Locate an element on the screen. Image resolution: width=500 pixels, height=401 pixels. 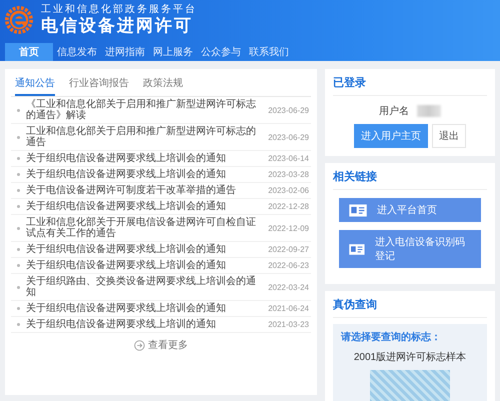
logout-button: 退出 is located at coordinates (449, 136).